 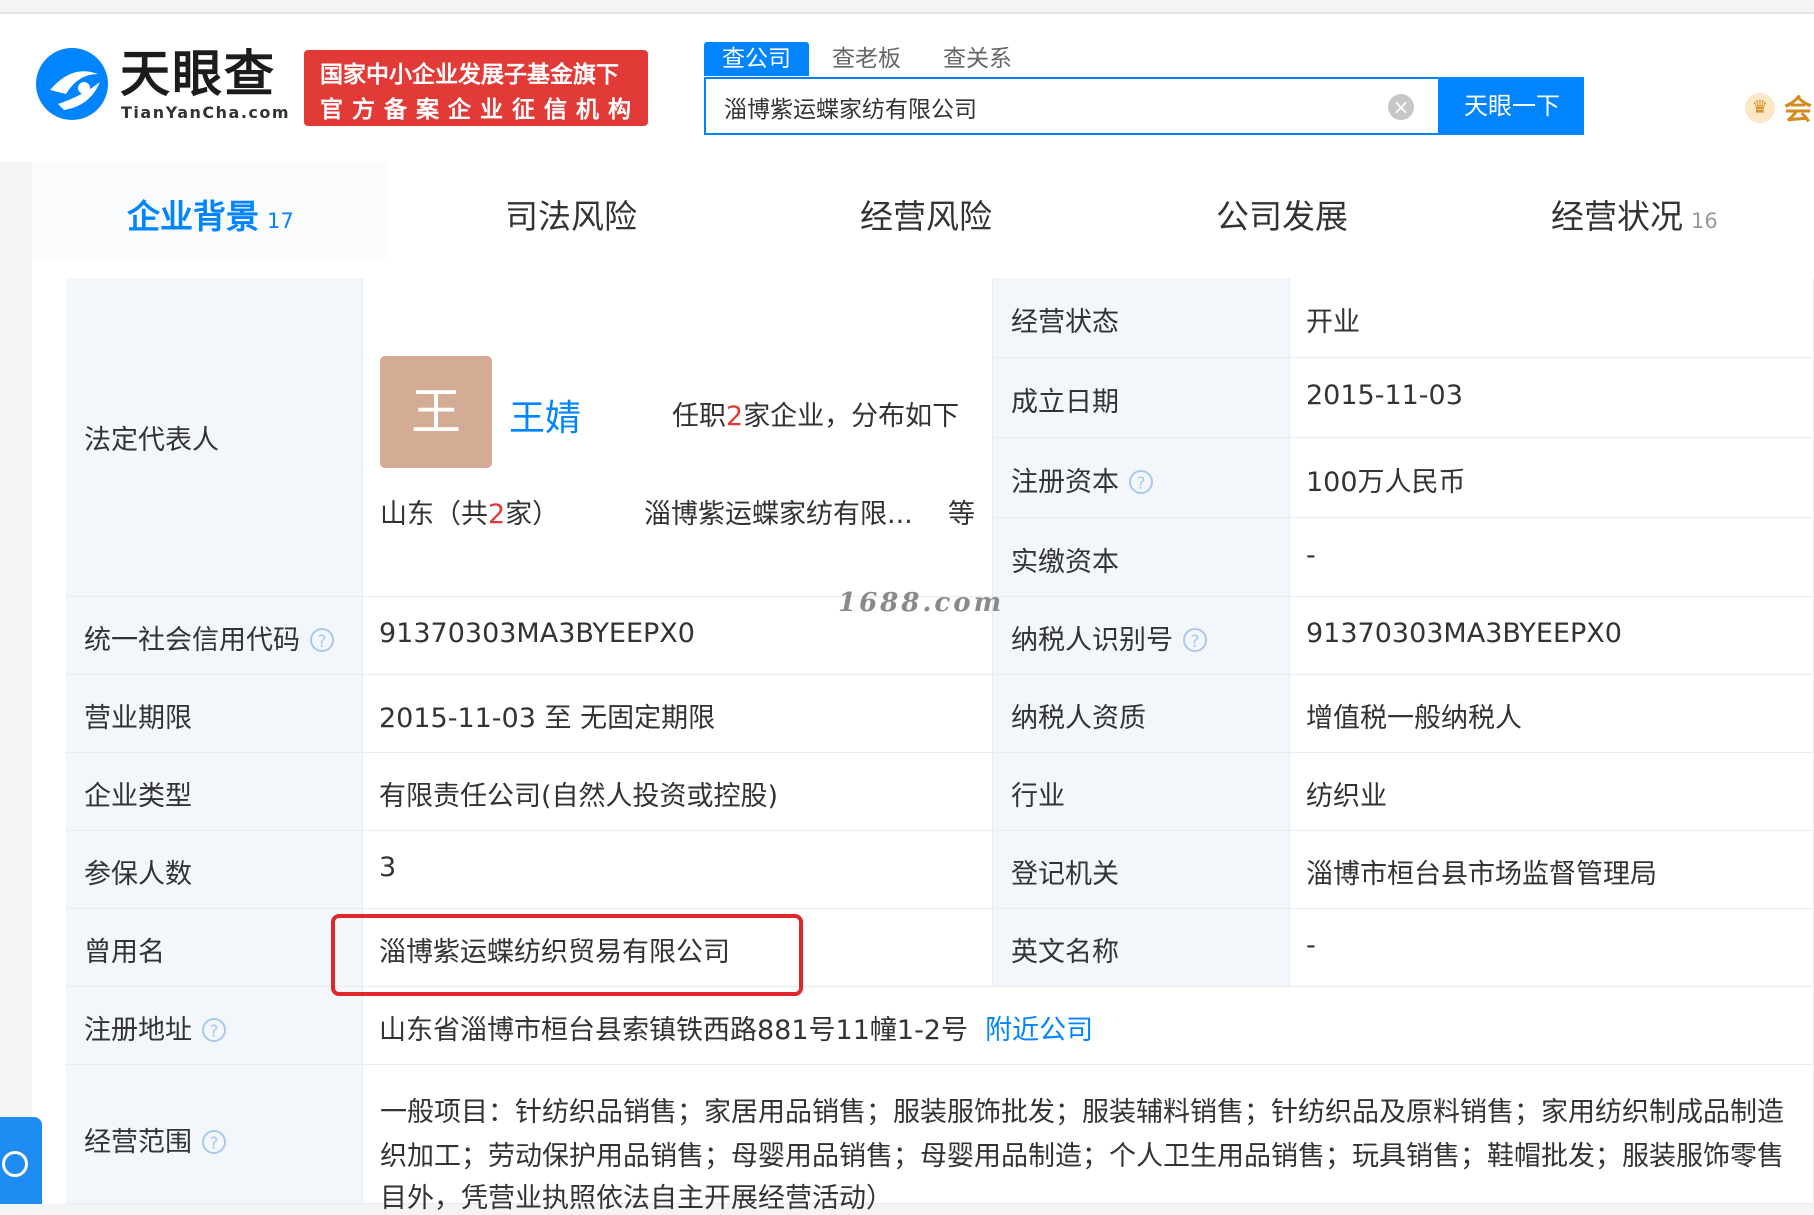 I want to click on value-address: 山东省淄博市桓台县索镇铁西路881号11幢1-2号 附近公司, so click(x=1088, y=1026).